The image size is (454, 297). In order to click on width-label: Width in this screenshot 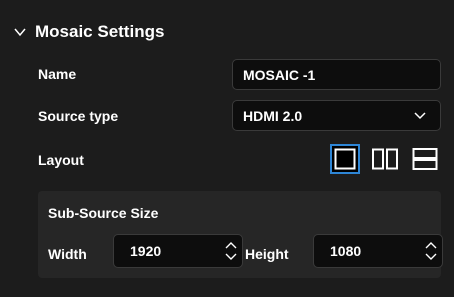, I will do `click(67, 254)`.